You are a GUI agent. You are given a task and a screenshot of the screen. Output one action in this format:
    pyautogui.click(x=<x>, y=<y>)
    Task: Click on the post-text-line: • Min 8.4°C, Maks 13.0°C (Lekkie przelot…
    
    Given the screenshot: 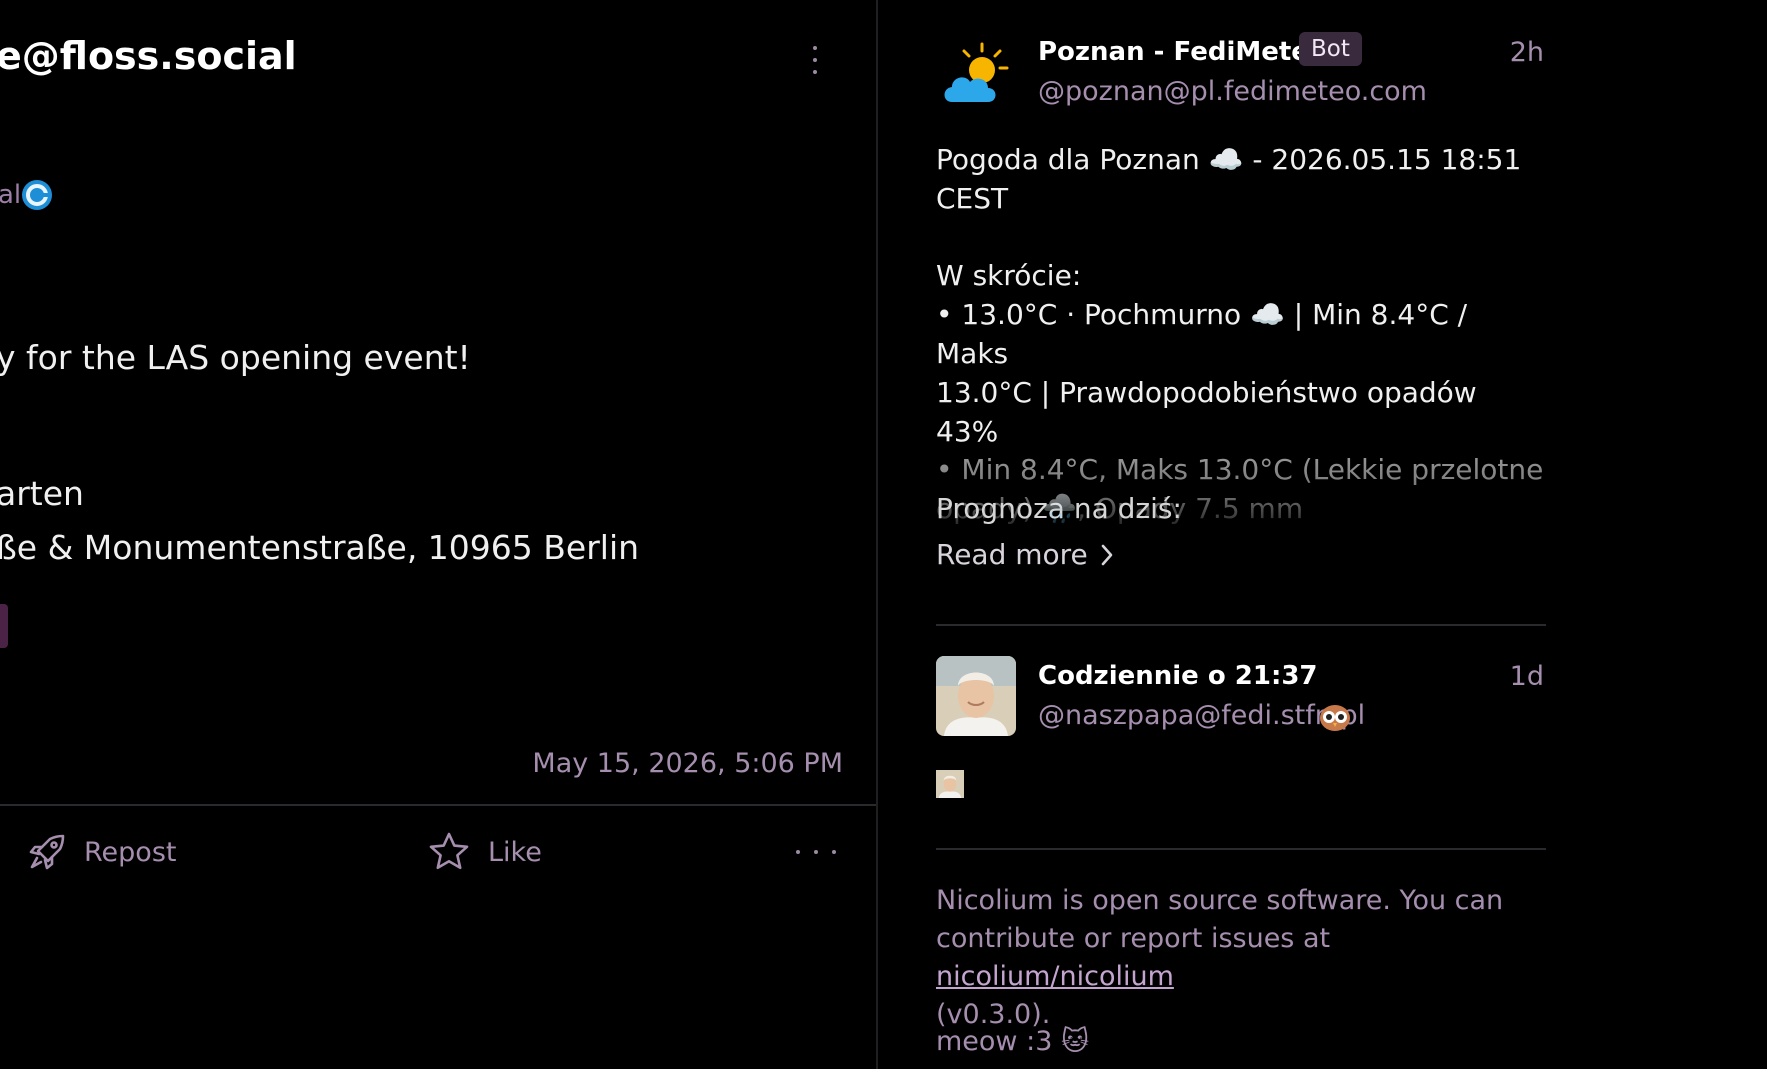 What is the action you would take?
    pyautogui.click(x=1240, y=469)
    